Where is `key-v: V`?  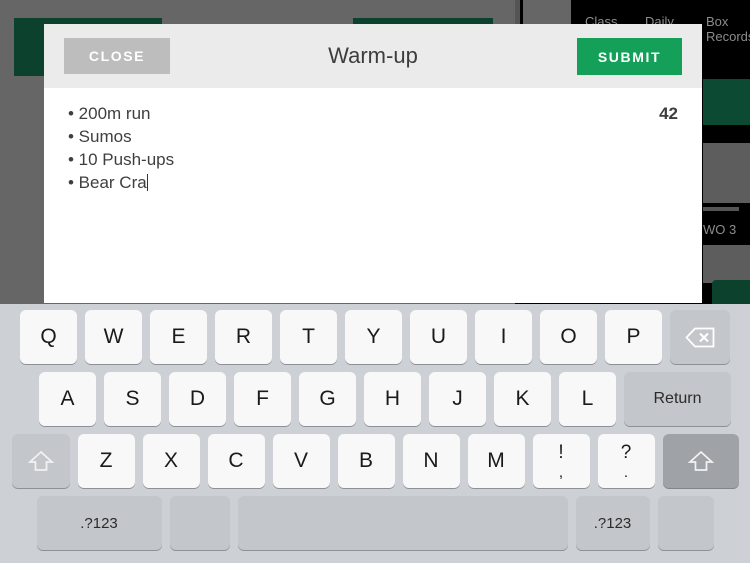
key-v: V is located at coordinates (301, 461).